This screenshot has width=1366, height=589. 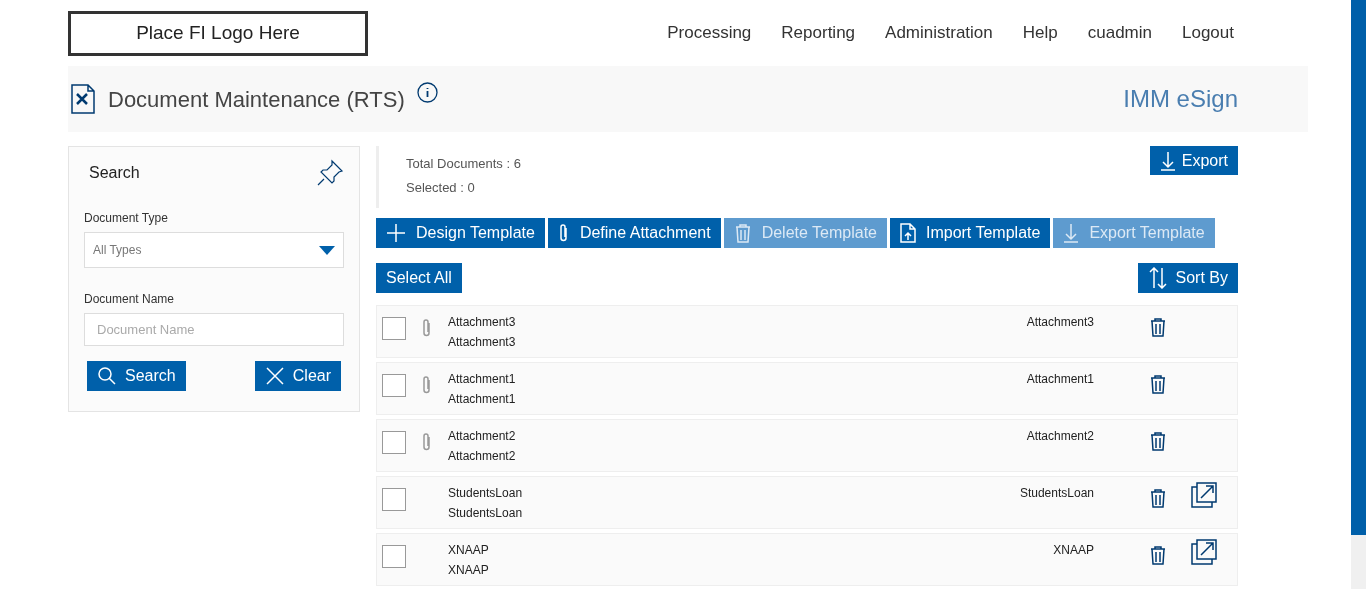 What do you see at coordinates (482, 436) in the screenshot?
I see `document-name: Attachment2` at bounding box center [482, 436].